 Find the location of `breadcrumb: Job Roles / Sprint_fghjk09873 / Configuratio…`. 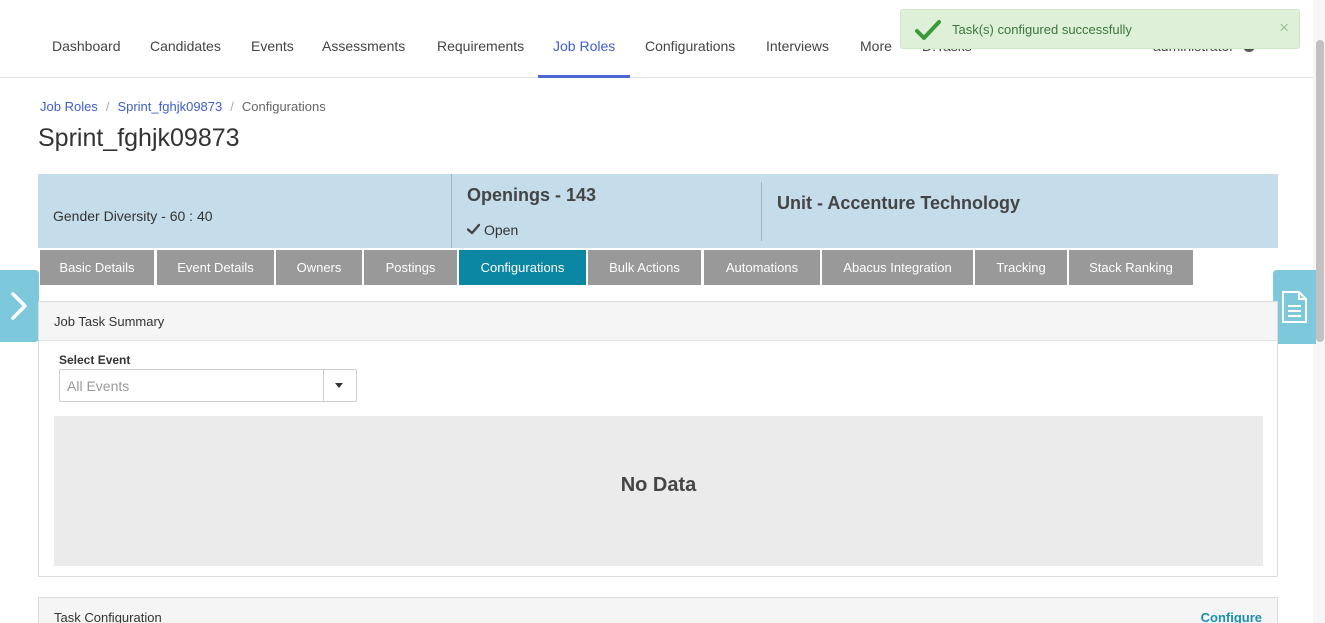

breadcrumb: Job Roles / Sprint_fghjk09873 / Configuratio… is located at coordinates (183, 106).